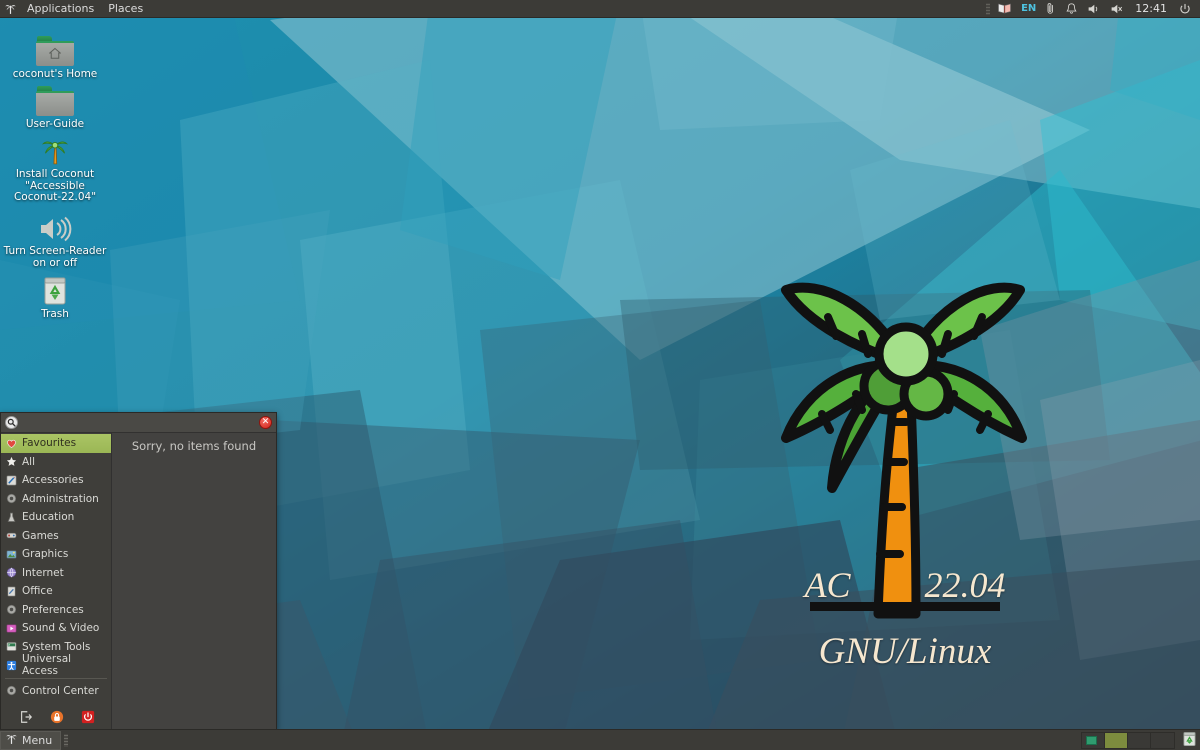 The height and width of the screenshot is (750, 1200). What do you see at coordinates (53, 480) in the screenshot?
I see `menu-category-label: Accessories` at bounding box center [53, 480].